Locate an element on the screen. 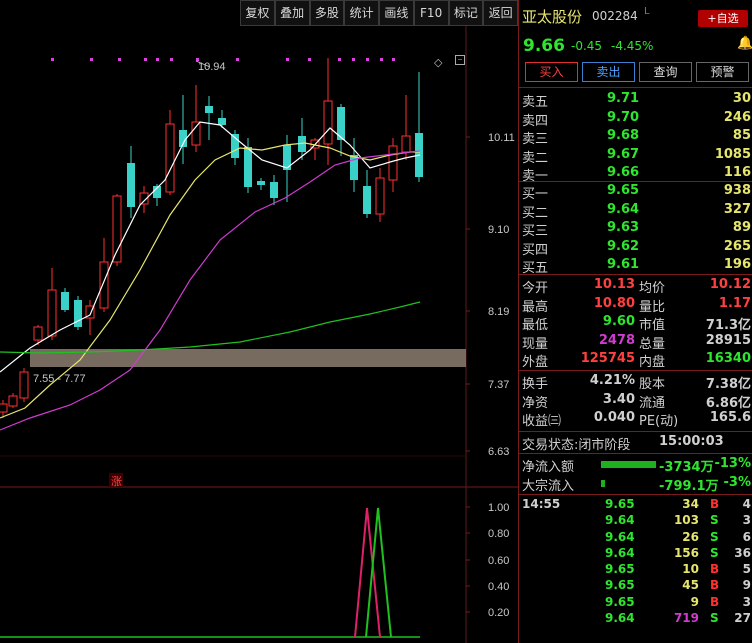 The image size is (752, 643). ask-row: 卖二 9.67 1085 is located at coordinates (635, 156).